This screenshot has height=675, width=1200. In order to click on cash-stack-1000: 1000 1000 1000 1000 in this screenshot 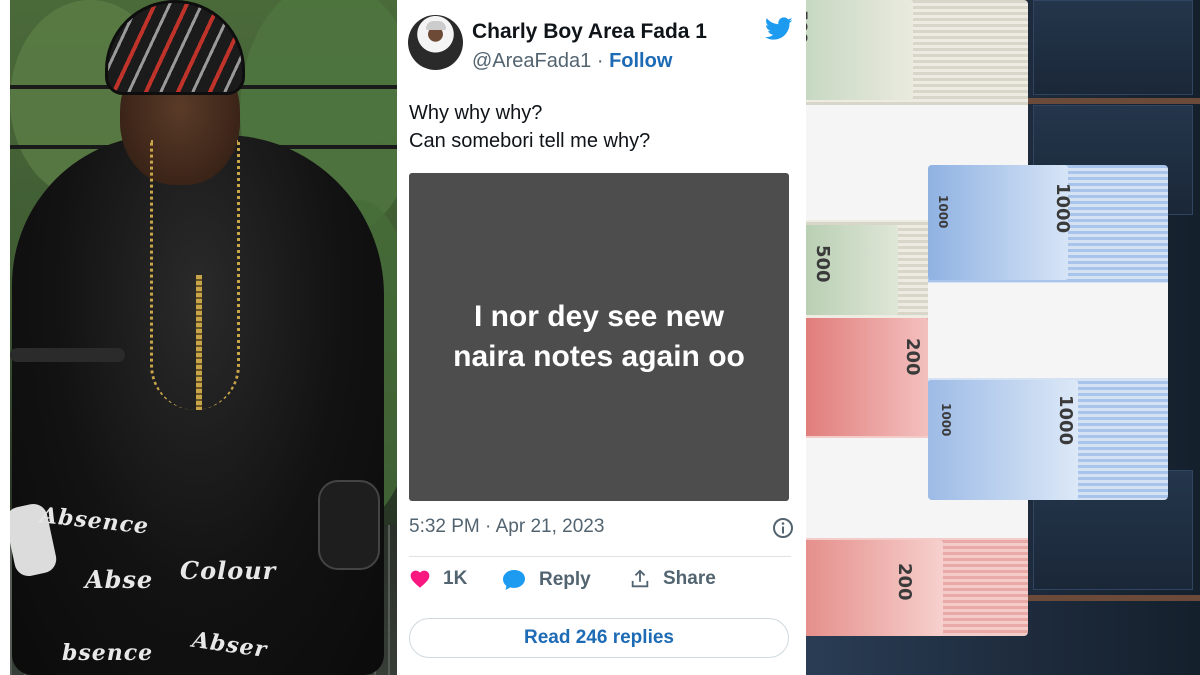, I will do `click(1048, 332)`.